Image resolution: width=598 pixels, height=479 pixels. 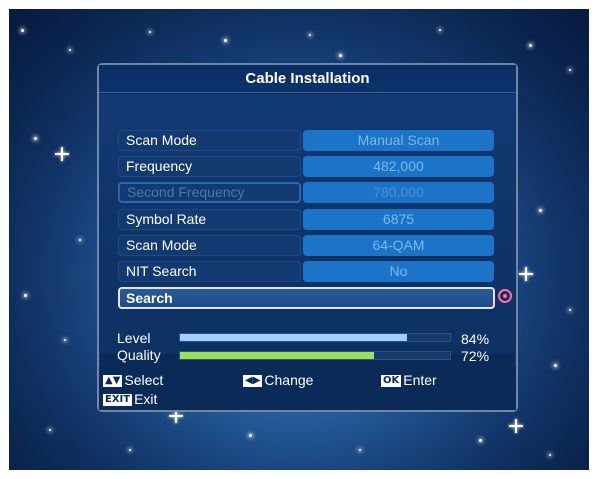 What do you see at coordinates (475, 339) in the screenshot?
I see `level-percent: 84%` at bounding box center [475, 339].